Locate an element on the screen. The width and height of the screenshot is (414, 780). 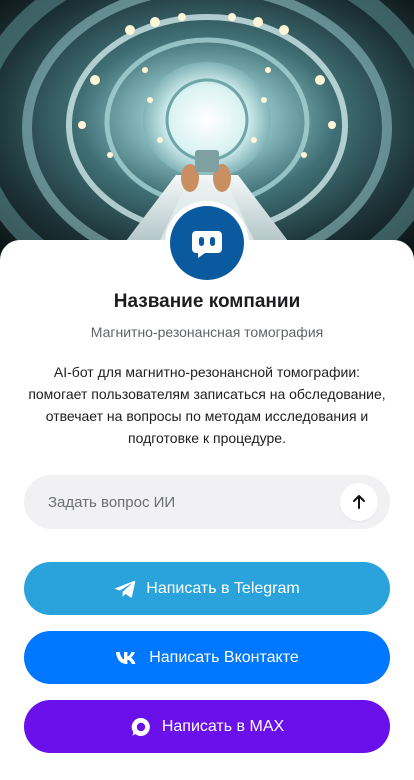
telegram-icon is located at coordinates (125, 589).